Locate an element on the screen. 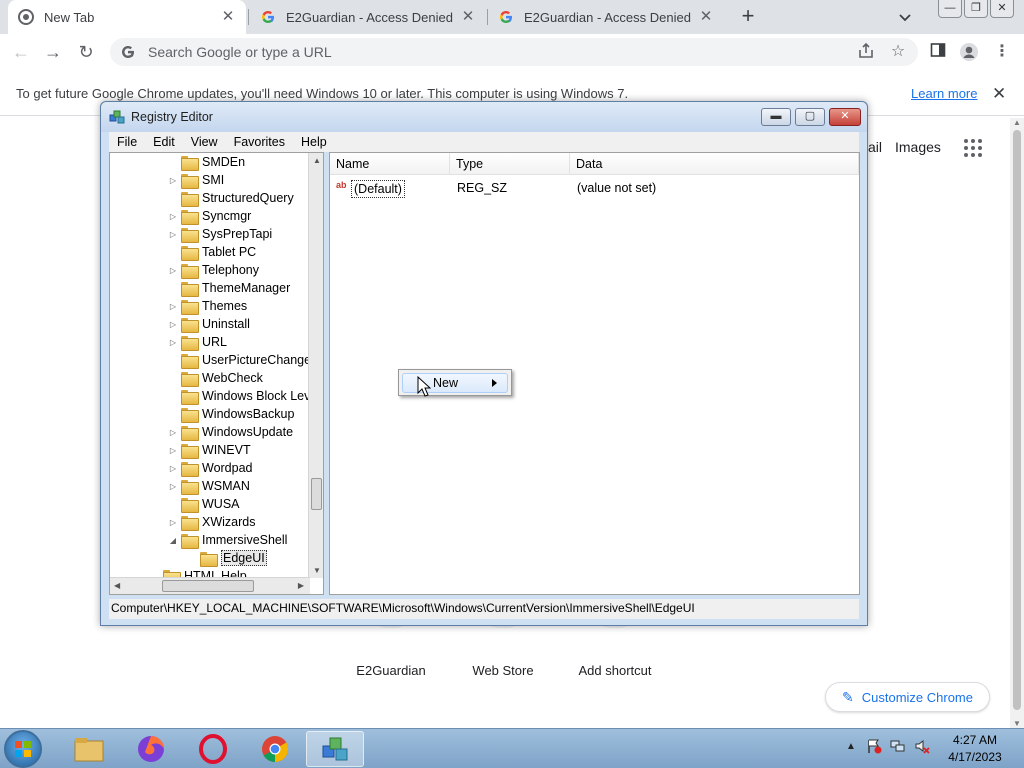 The height and width of the screenshot is (768, 1024). tree-item: WUSA is located at coordinates (204, 504).